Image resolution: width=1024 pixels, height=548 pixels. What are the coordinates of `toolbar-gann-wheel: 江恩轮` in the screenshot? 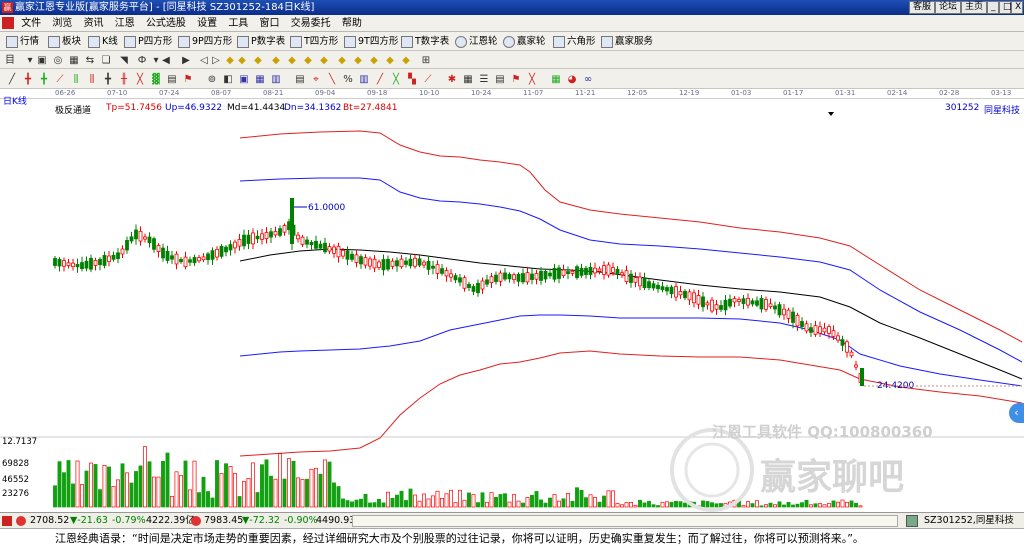 It's located at (476, 42).